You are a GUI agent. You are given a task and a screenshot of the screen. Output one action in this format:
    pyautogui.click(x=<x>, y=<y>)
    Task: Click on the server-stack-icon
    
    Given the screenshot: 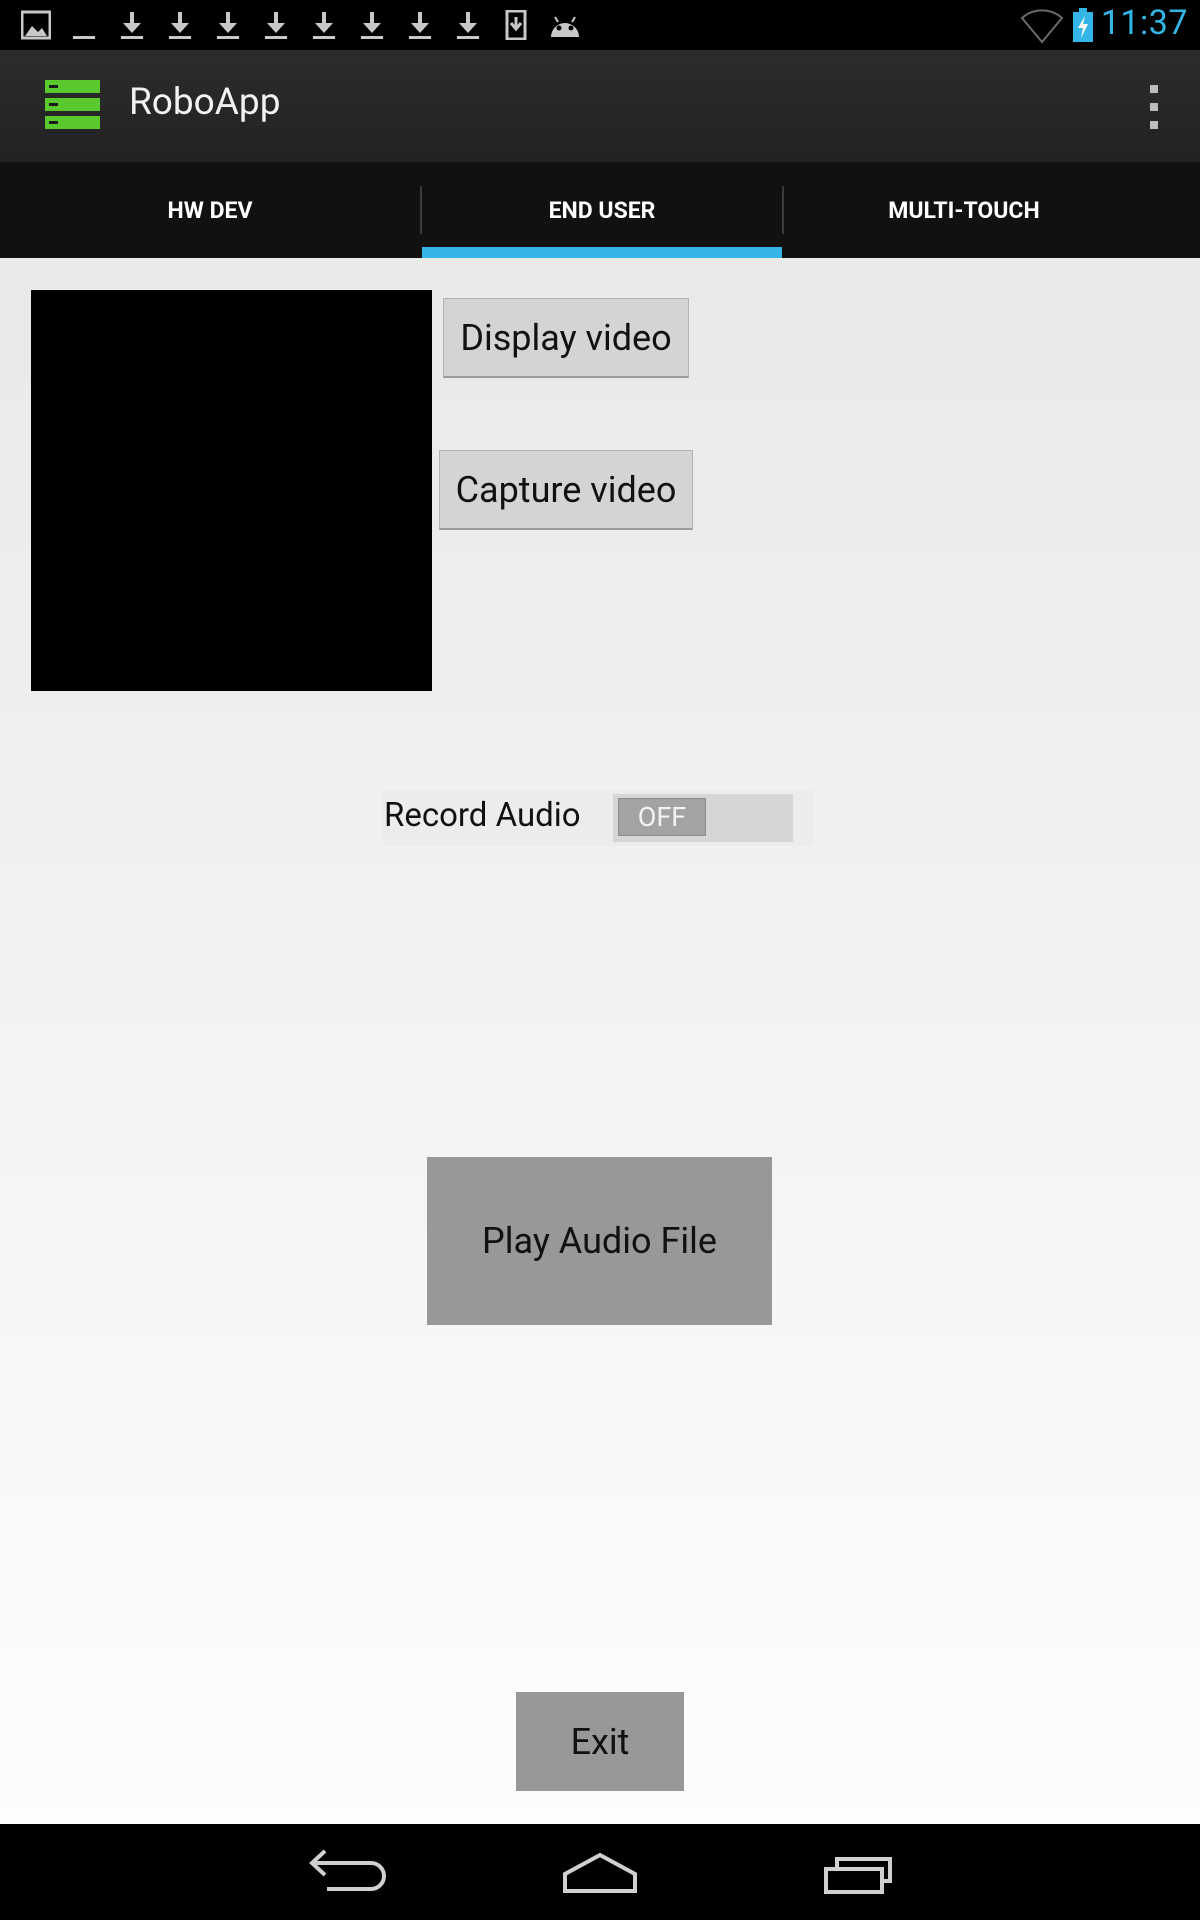 What is the action you would take?
    pyautogui.click(x=72, y=105)
    